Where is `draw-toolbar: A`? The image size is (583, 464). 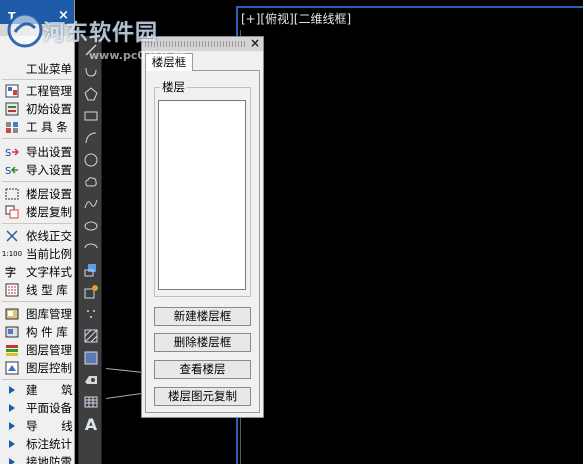
draw-toolbar: A is located at coordinates (90, 250).